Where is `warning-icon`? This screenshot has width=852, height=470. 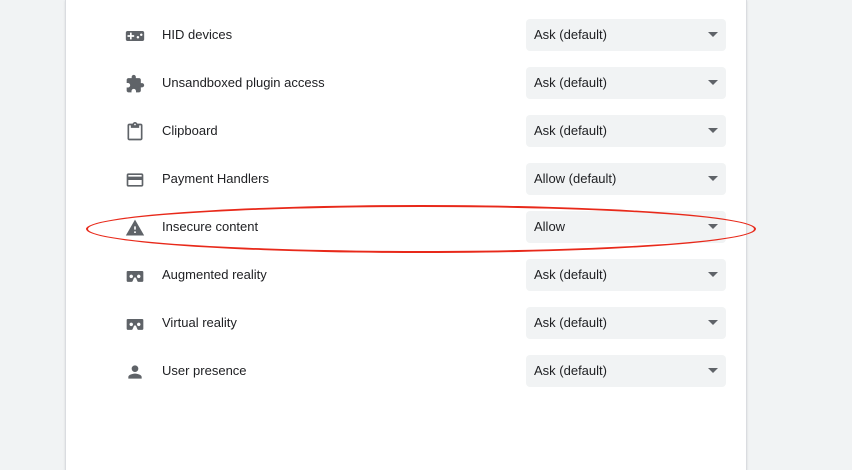
warning-icon is located at coordinates (135, 228).